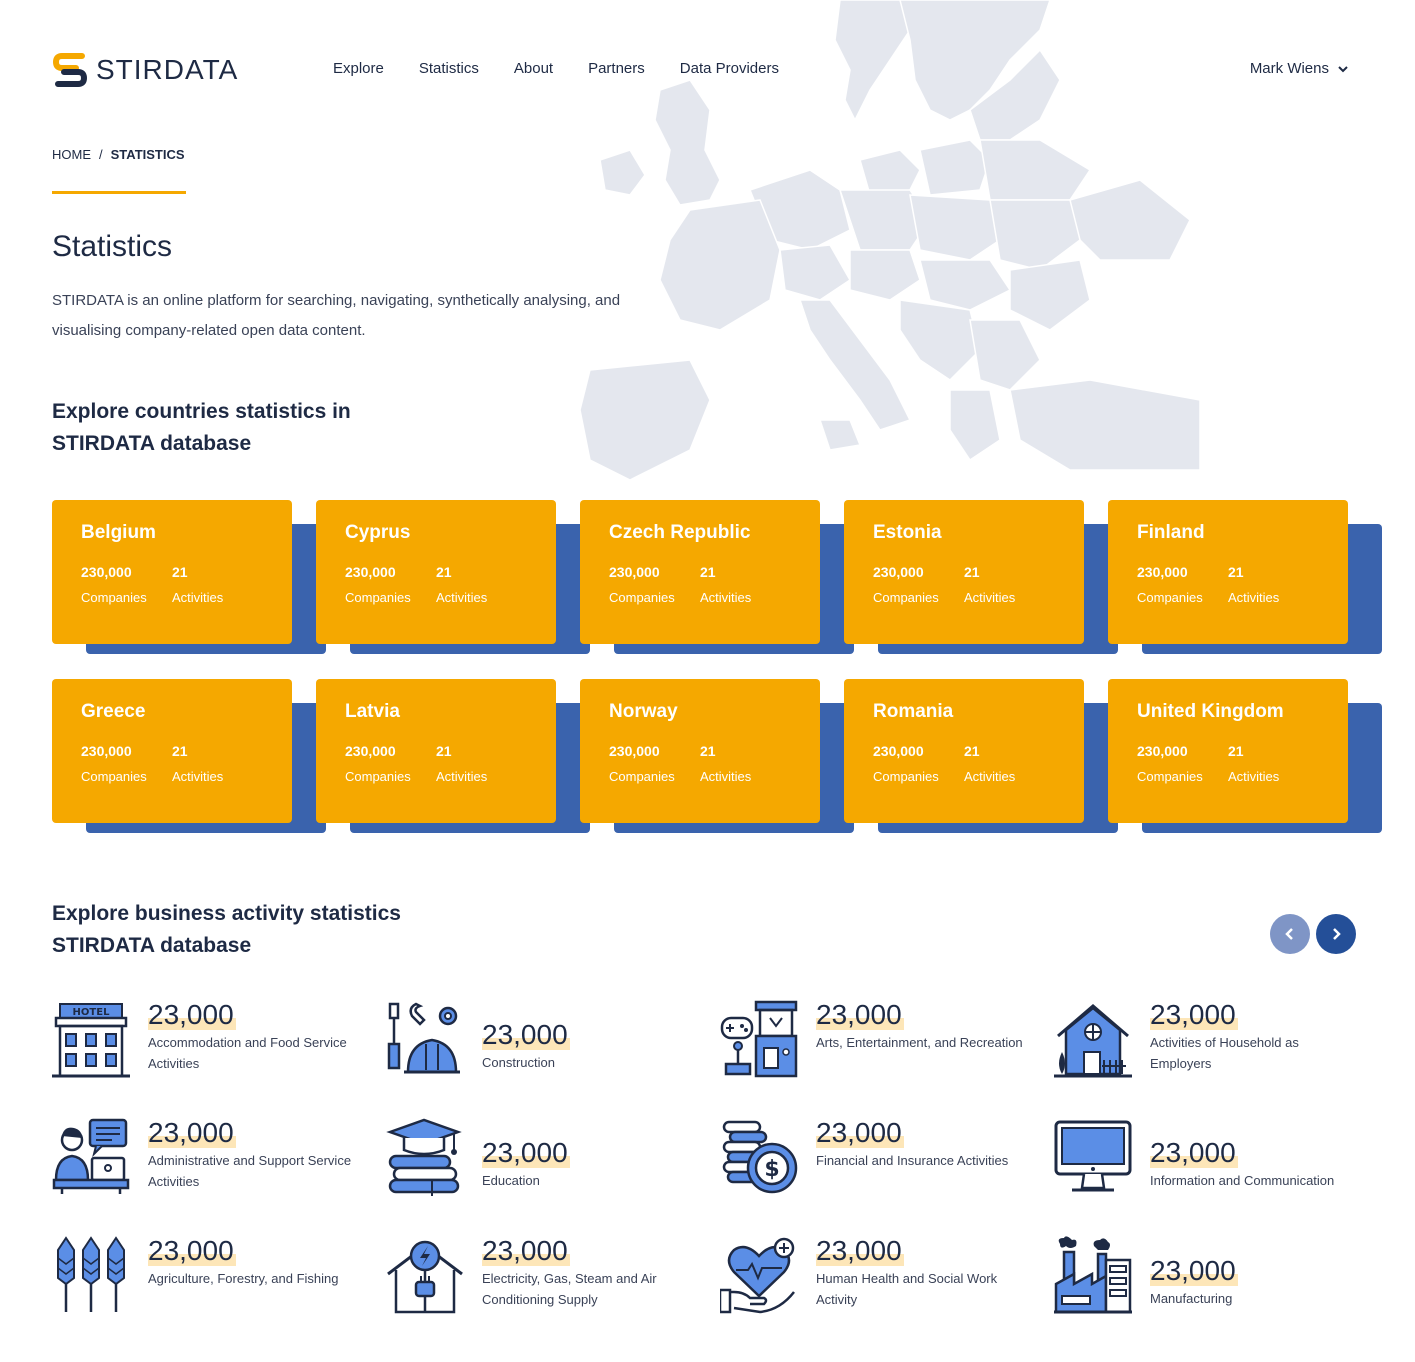 This screenshot has width=1415, height=1362. Describe the element at coordinates (1336, 934) in the screenshot. I see `carousel-next-button` at that location.